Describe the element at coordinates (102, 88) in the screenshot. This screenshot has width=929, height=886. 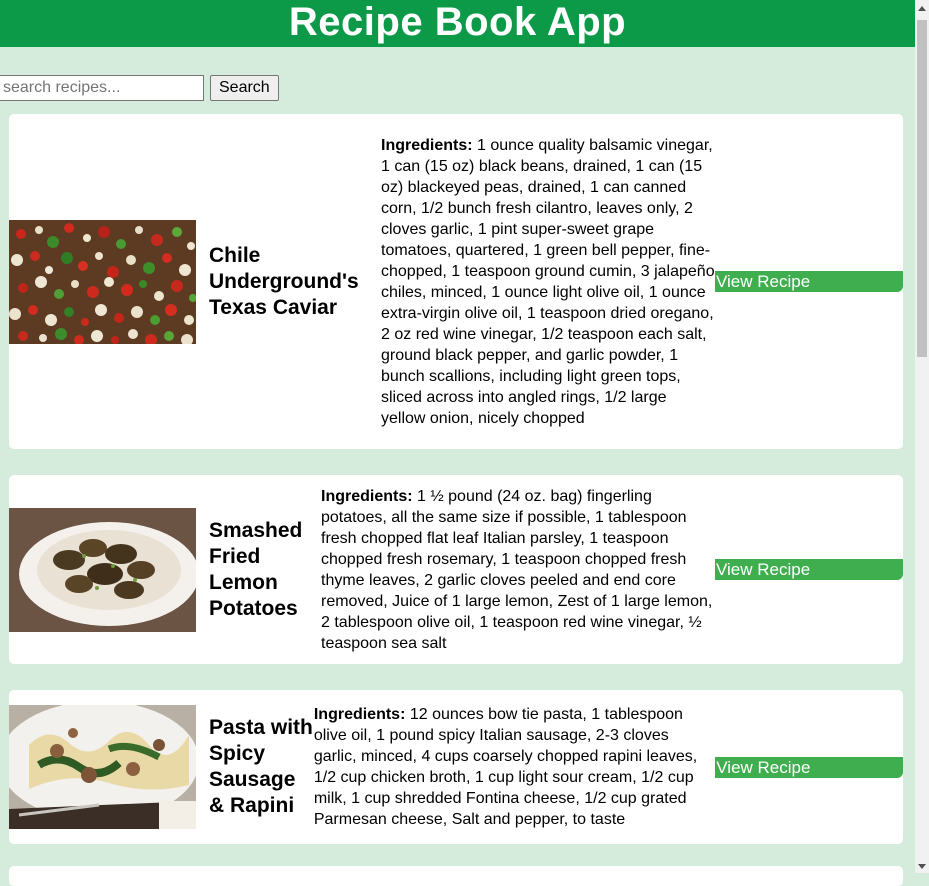
I see `search-input` at that location.